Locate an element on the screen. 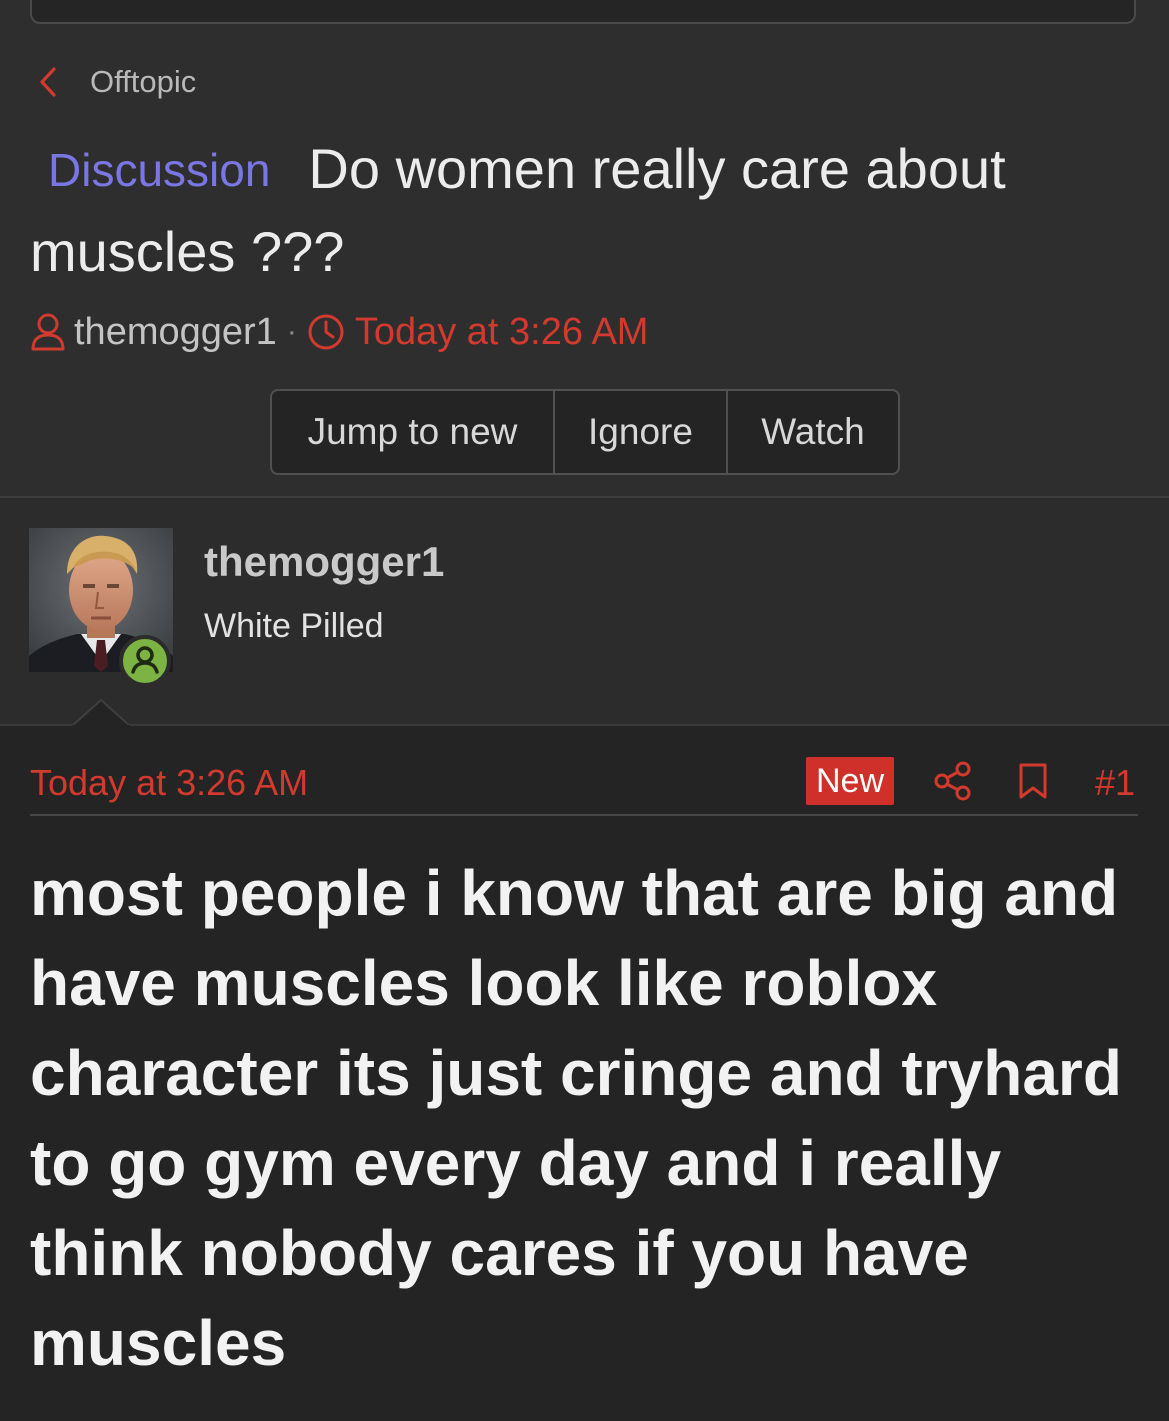  post-header-divider is located at coordinates (584, 815).